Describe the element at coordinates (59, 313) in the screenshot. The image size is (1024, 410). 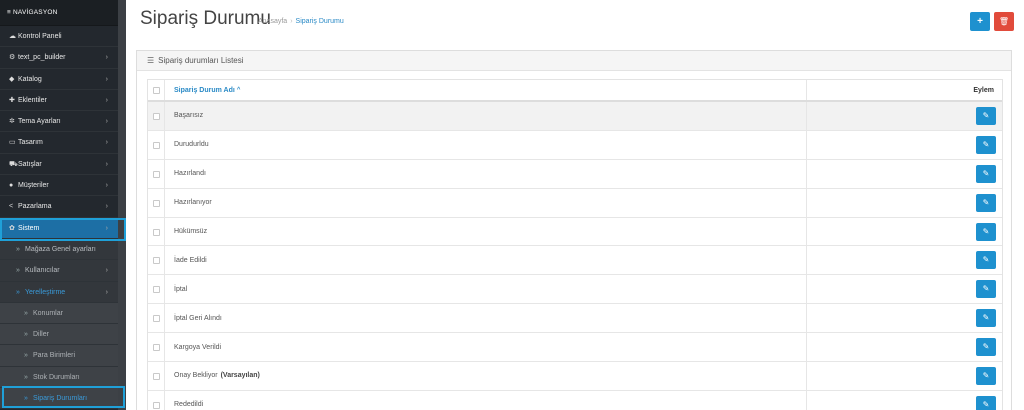
I see `nav-sub2-locations: » Konumlar` at that location.